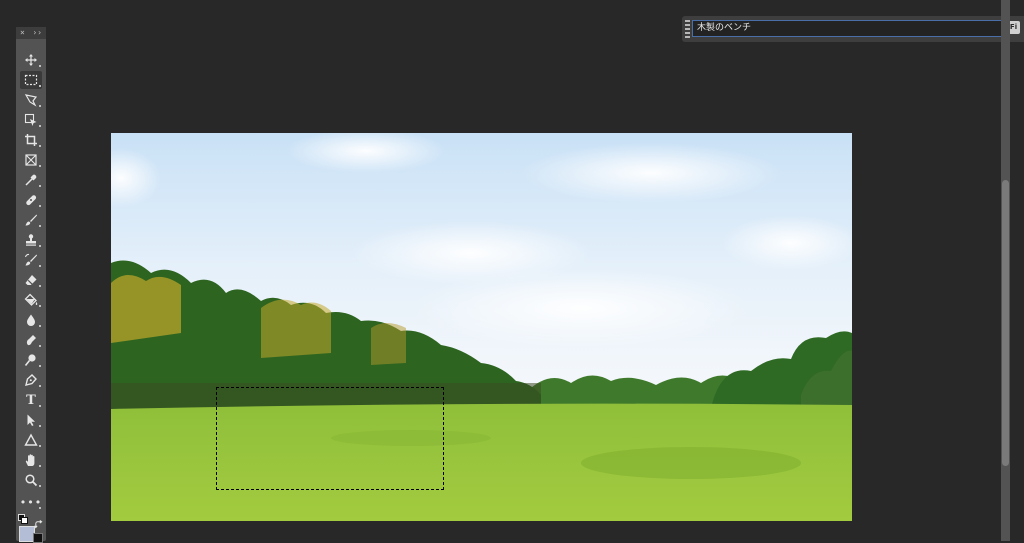 The width and height of the screenshot is (1024, 543). I want to click on default-colors-icon, so click(23, 519).